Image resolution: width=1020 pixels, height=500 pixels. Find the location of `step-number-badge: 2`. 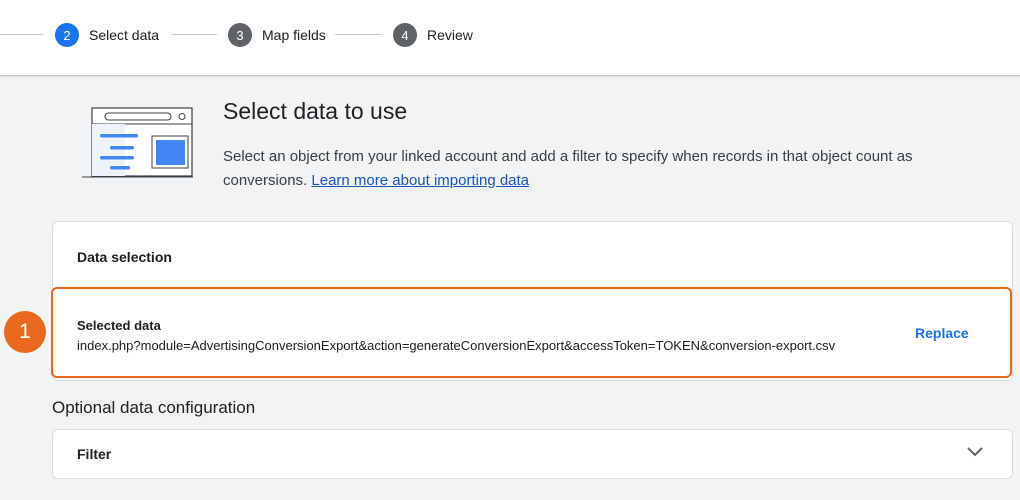

step-number-badge: 2 is located at coordinates (67, 35).